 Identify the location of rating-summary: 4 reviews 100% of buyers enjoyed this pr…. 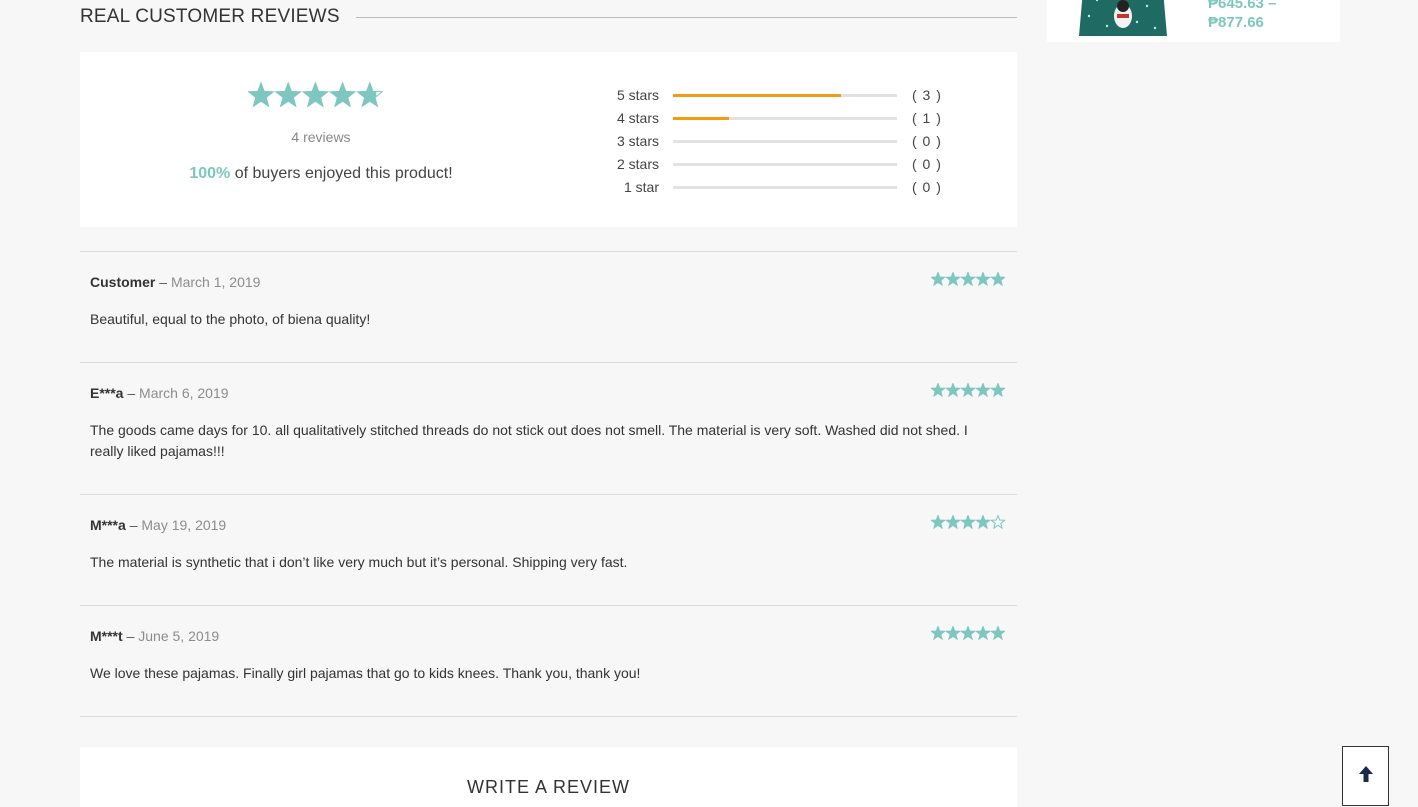
(548, 139).